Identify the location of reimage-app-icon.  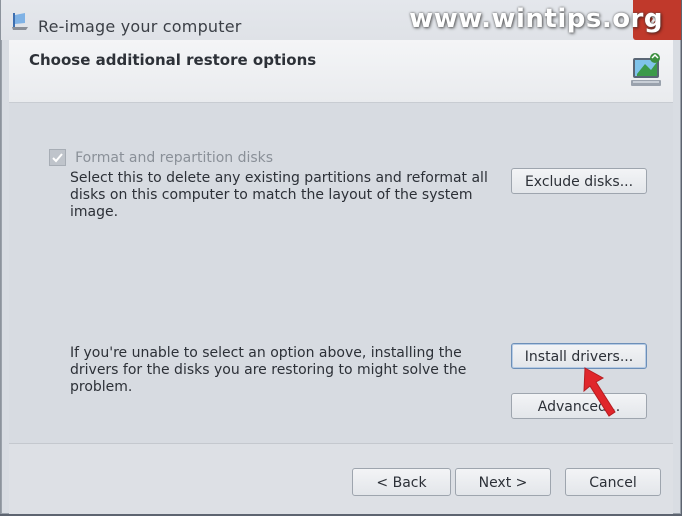
(20, 21).